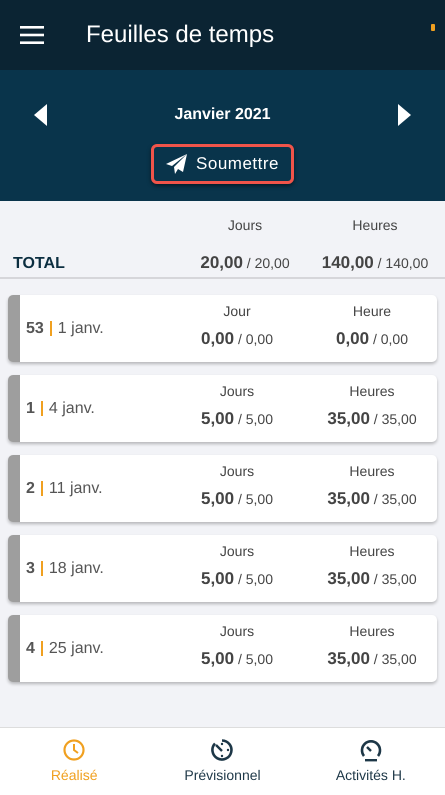  Describe the element at coordinates (35, 328) in the screenshot. I see `week-number: 53` at that location.